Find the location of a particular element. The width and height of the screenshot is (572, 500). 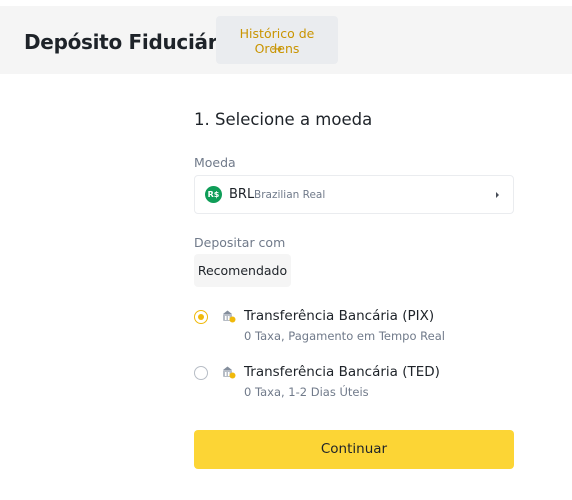

arrow-right-icon: → is located at coordinates (277, 49).